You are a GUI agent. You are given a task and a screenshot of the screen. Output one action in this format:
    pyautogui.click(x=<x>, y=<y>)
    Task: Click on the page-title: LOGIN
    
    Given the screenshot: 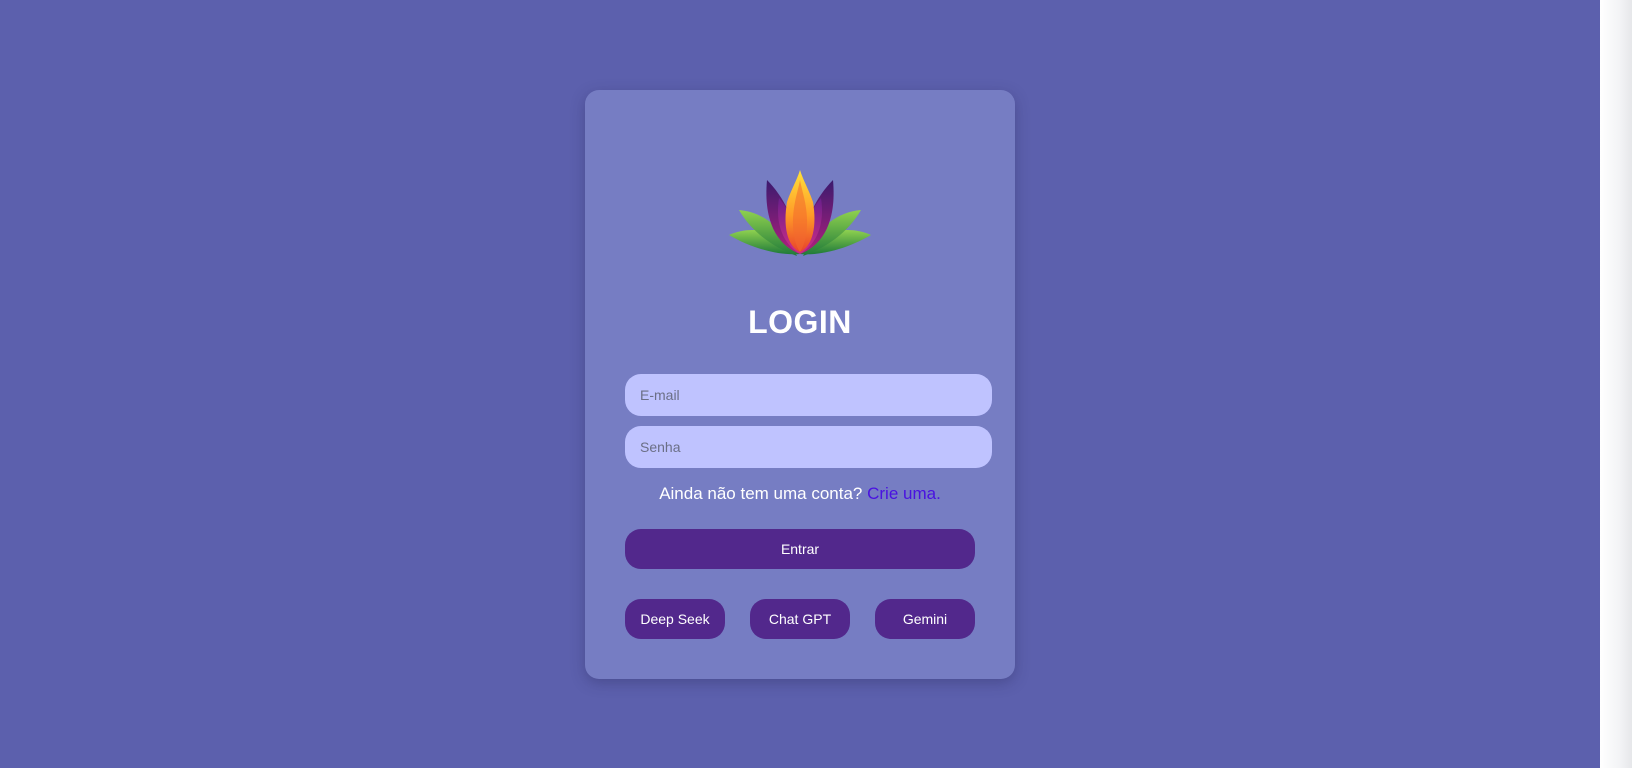 What is the action you would take?
    pyautogui.click(x=800, y=322)
    